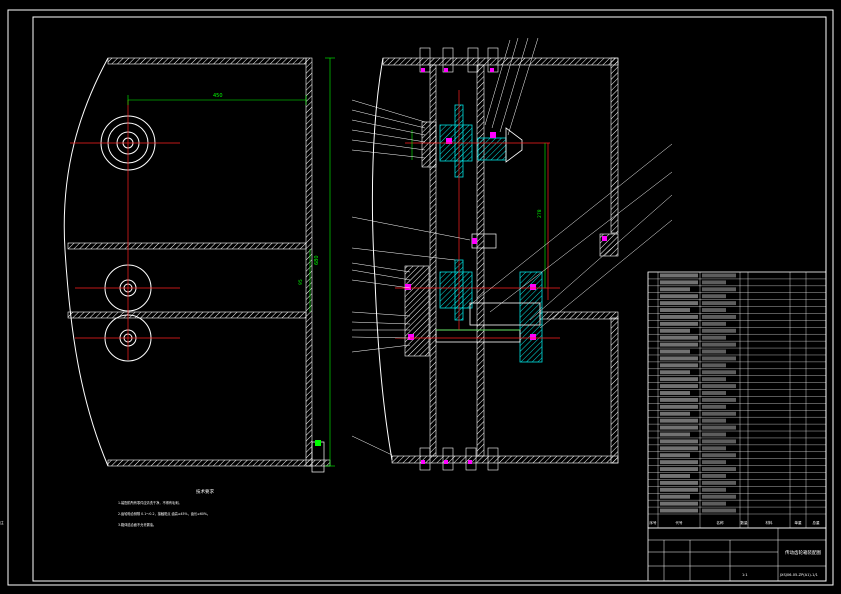  Describe the element at coordinates (318, 457) in the screenshot. I see `left-view-foot-bolt` at that location.